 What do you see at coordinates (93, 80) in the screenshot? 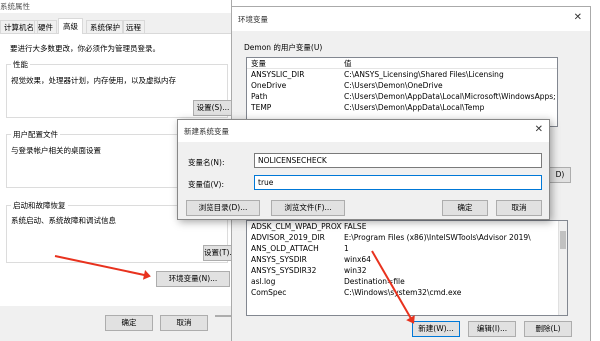
I see `performance-desc: 视觉效果，处理器计划，内存使用，以及虚拟内存` at bounding box center [93, 80].